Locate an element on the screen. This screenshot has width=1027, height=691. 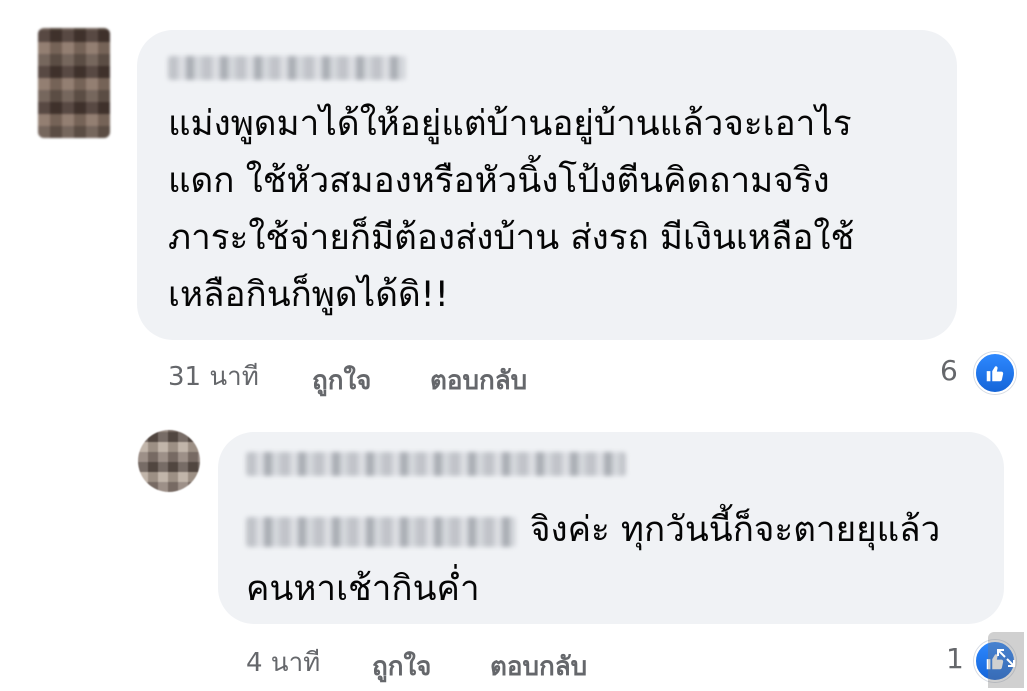
reply-avatar is located at coordinates (169, 461).